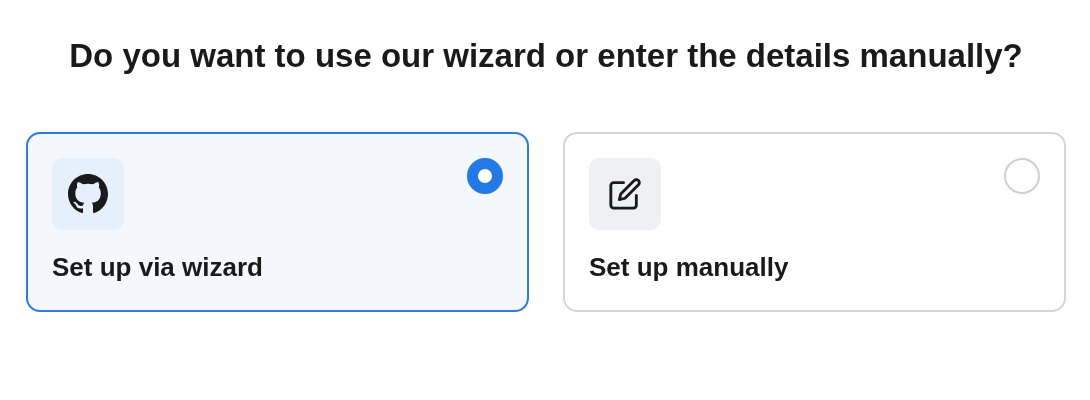 This screenshot has width=1090, height=400. I want to click on cat-icon, so click(88, 194).